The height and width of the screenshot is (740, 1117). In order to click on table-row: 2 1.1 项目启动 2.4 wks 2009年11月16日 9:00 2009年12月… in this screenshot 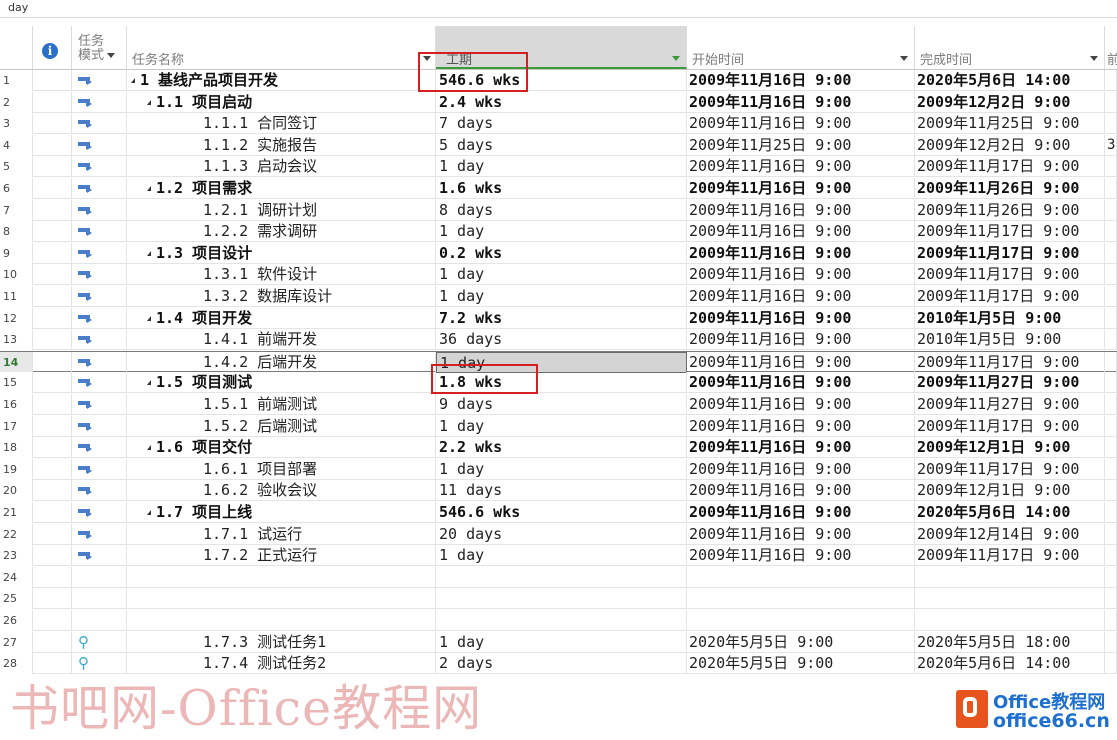, I will do `click(558, 102)`.